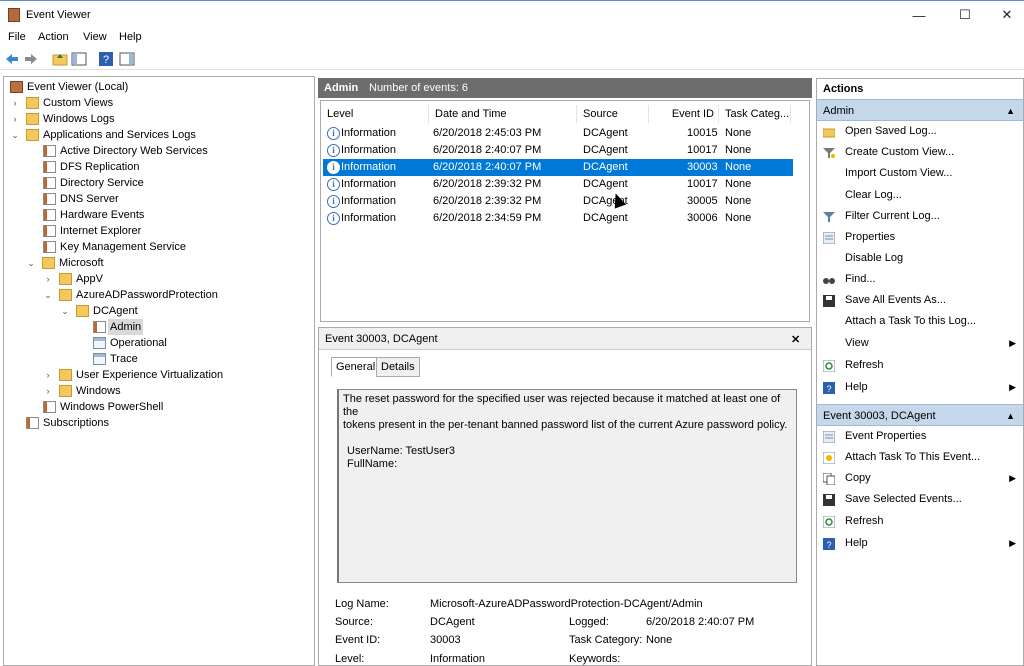 This screenshot has height=666, width=1024. What do you see at coordinates (920, 343) in the screenshot?
I see `action-view: View ▶` at bounding box center [920, 343].